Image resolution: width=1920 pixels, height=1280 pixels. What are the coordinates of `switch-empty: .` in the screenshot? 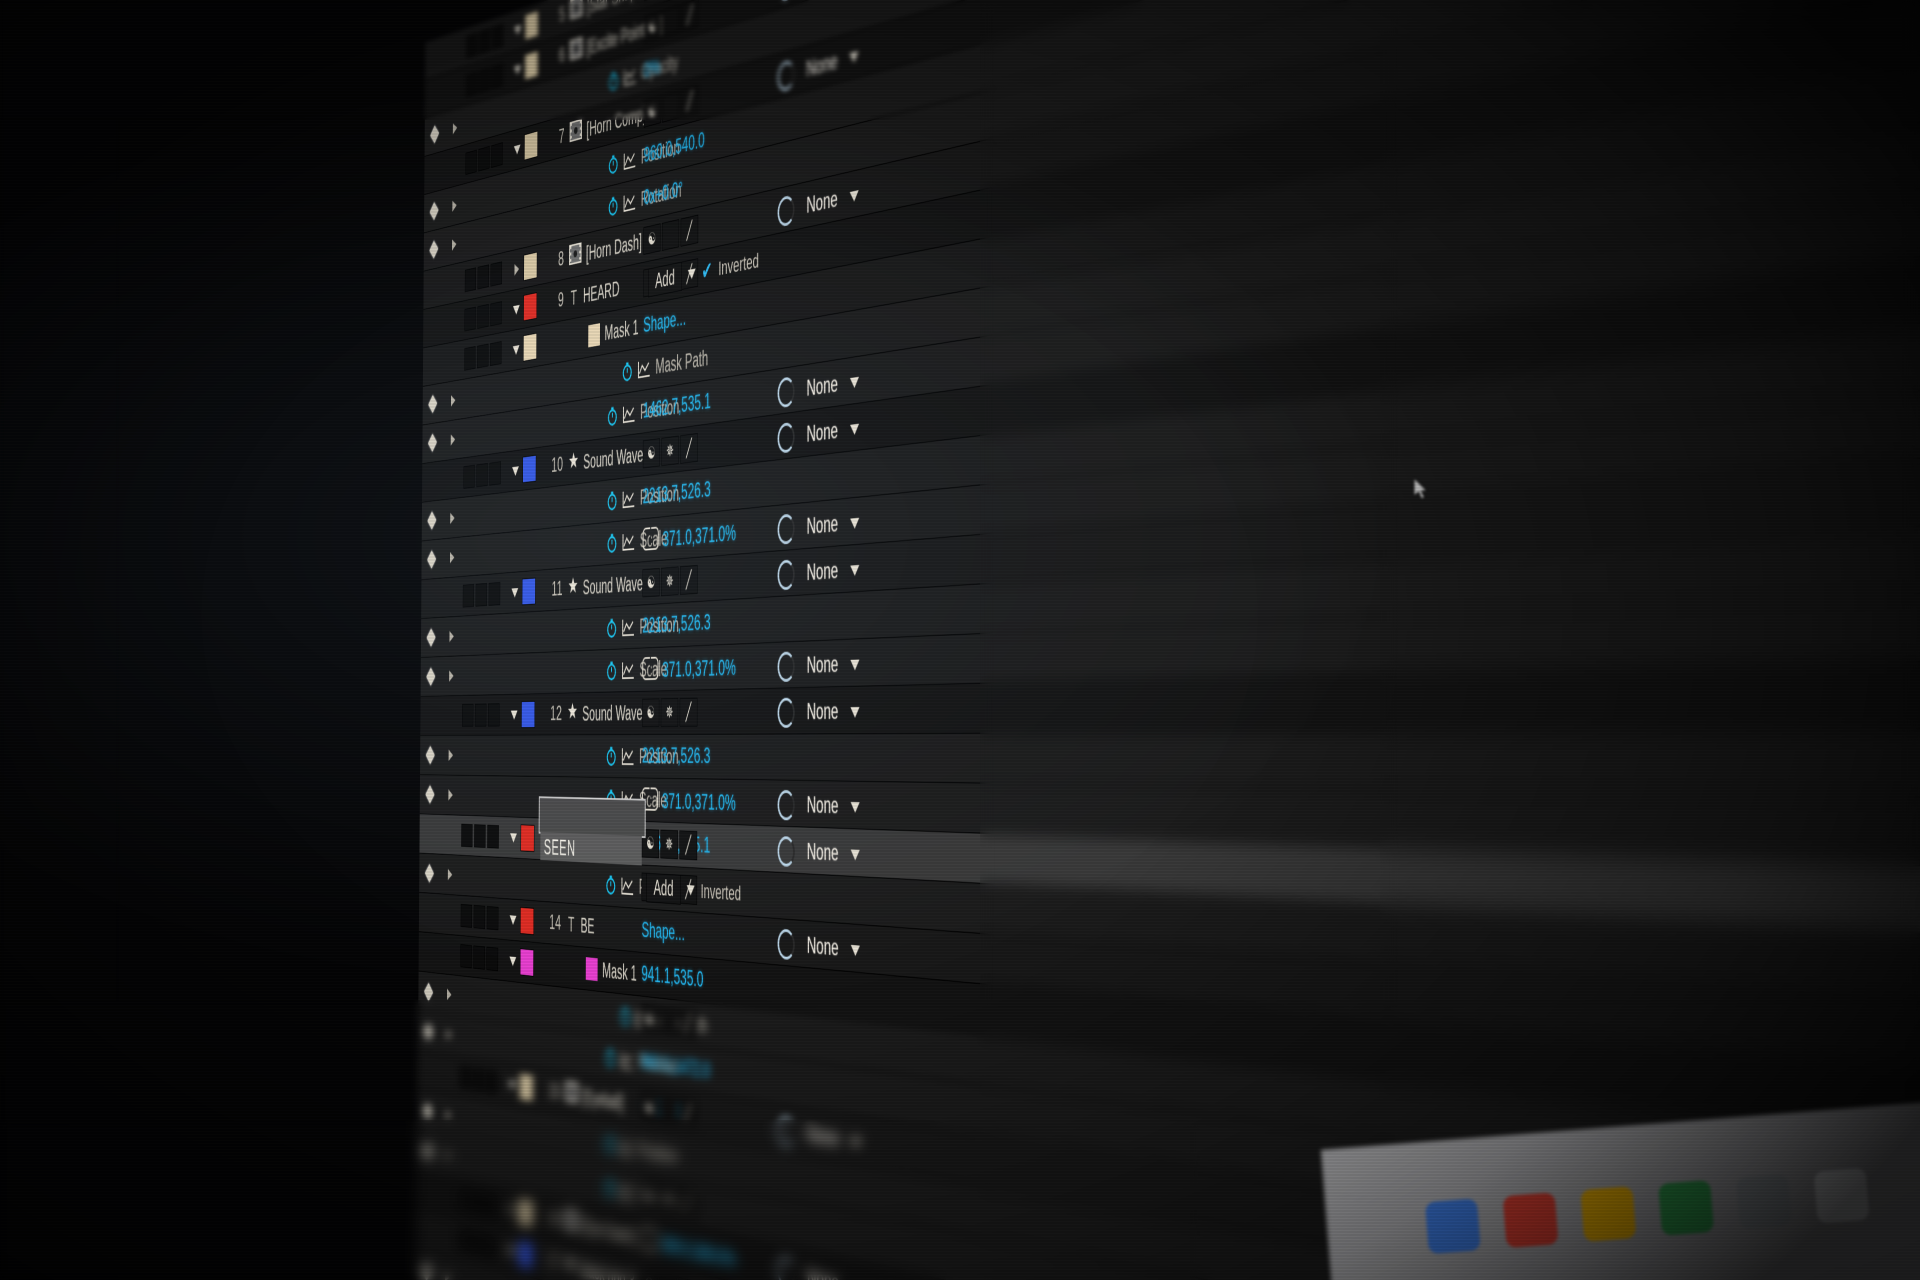 It's located at (671, 21).